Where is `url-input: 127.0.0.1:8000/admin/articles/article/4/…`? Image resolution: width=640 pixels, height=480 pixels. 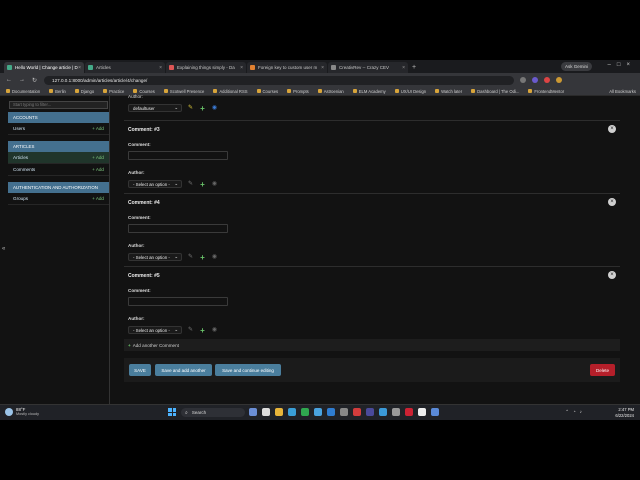
url-input: 127.0.0.1:8000/admin/articles/article/4/… is located at coordinates (279, 80).